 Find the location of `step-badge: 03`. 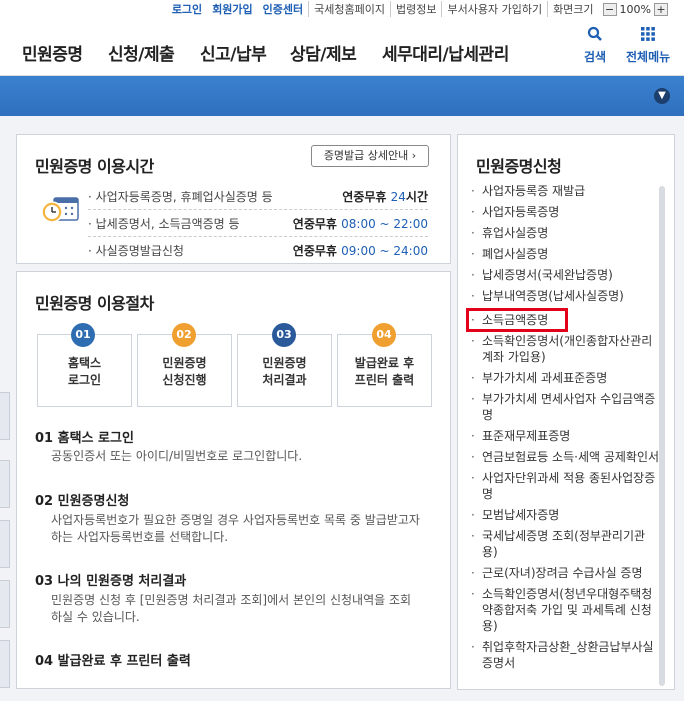

step-badge: 03 is located at coordinates (284, 335).